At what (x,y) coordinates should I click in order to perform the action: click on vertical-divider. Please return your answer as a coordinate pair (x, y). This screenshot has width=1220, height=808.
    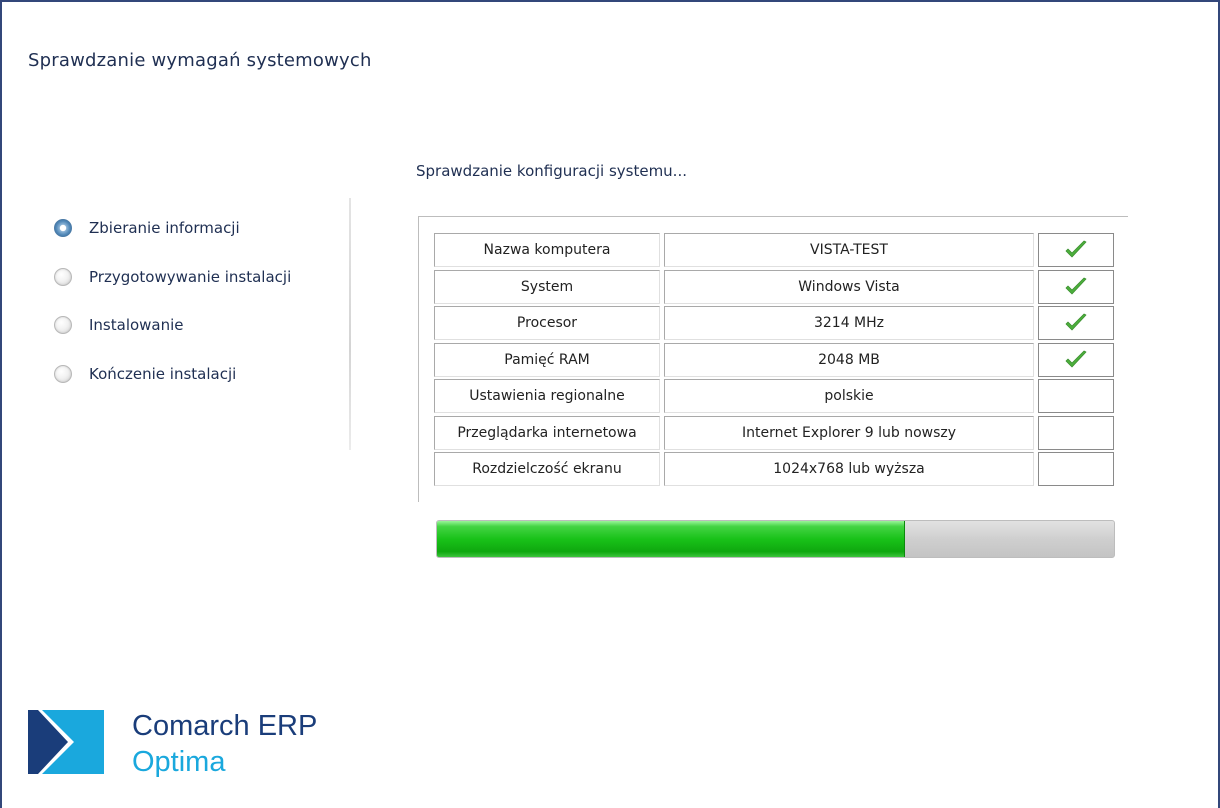
    Looking at the image, I should click on (350, 324).